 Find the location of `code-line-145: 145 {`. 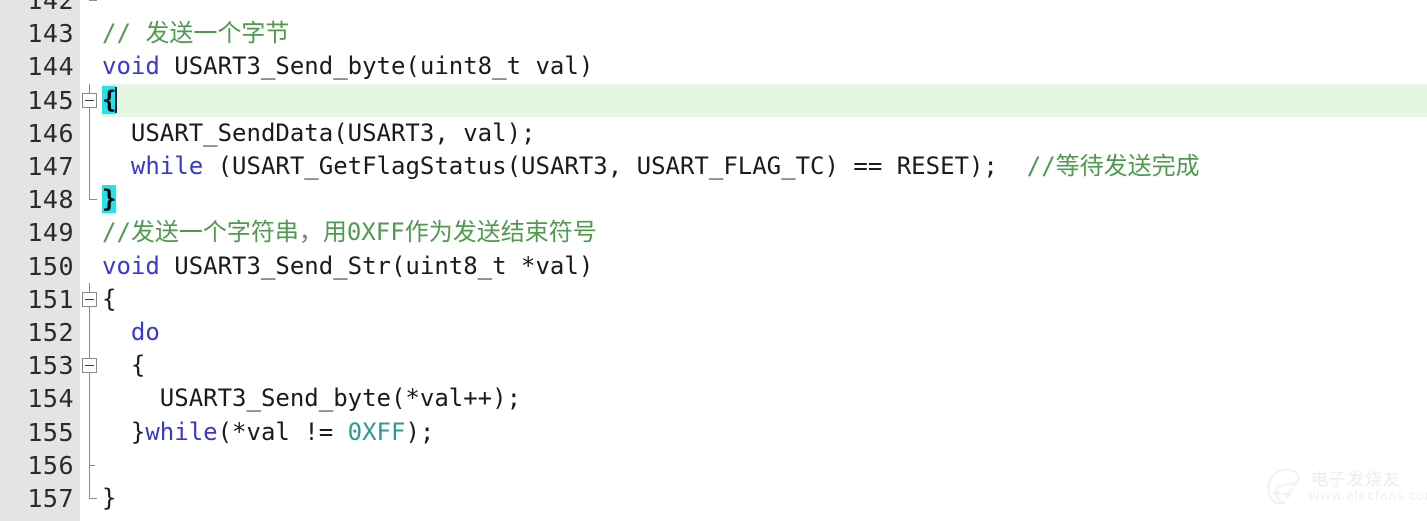

code-line-145: 145 { is located at coordinates (713, 100).